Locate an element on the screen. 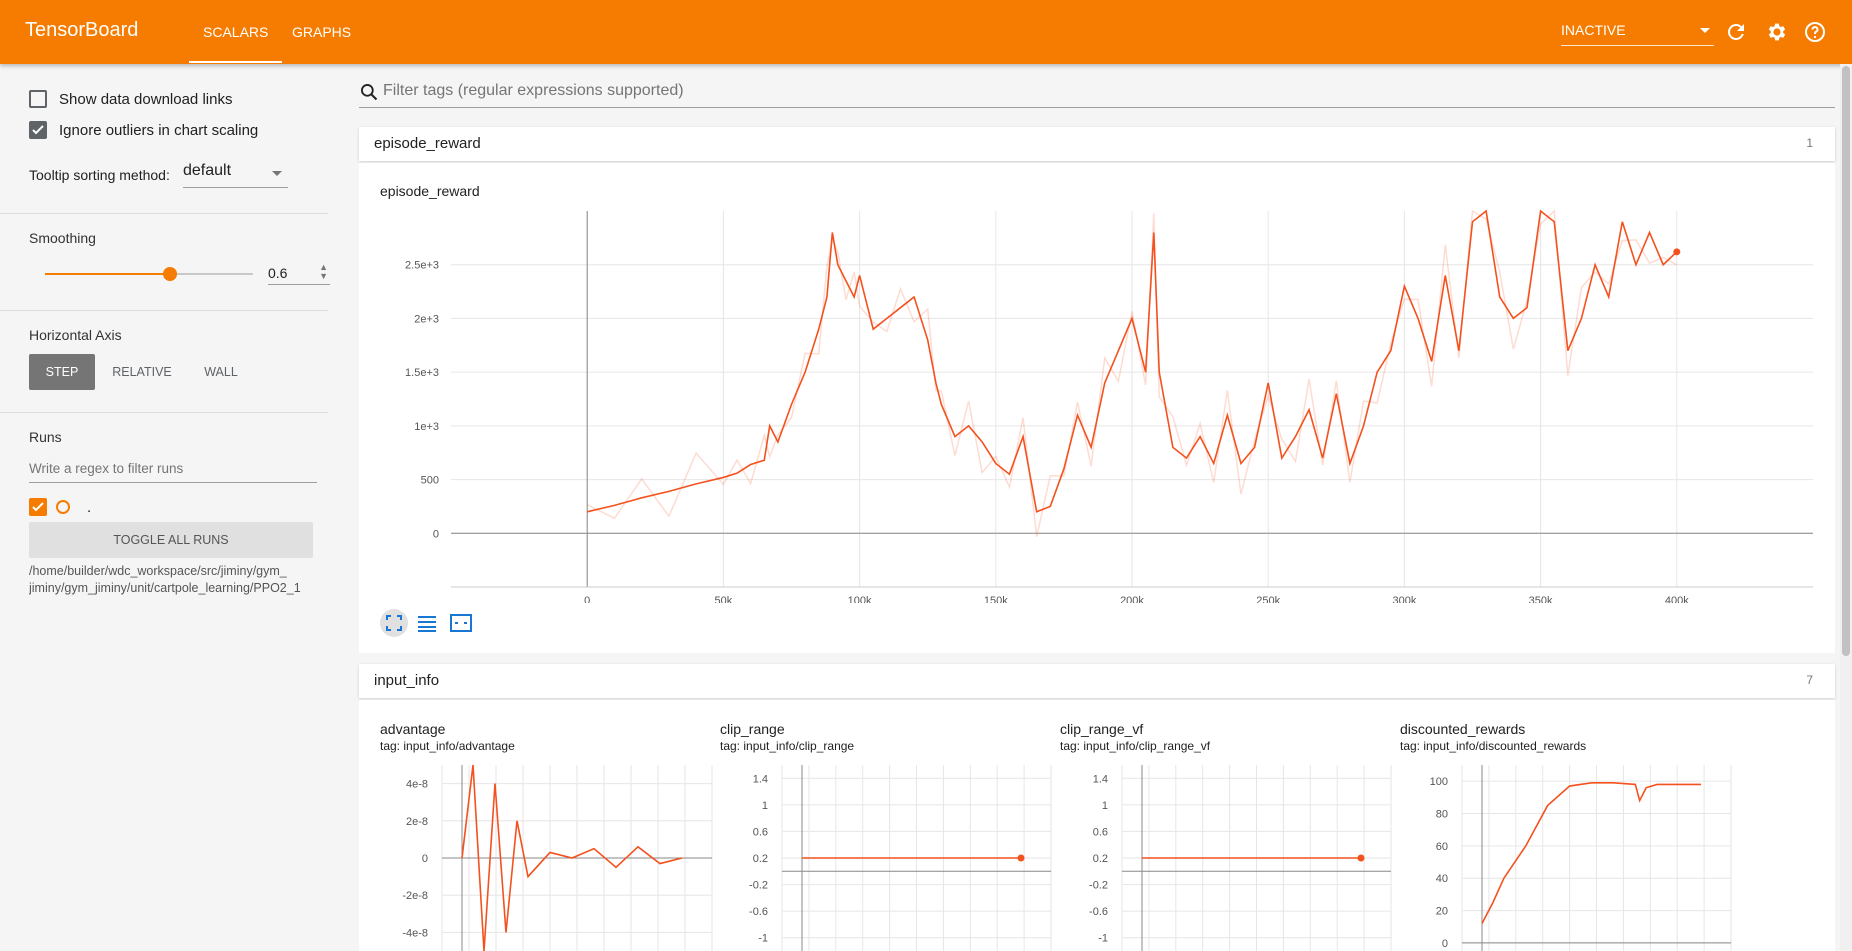  category-name: input_info is located at coordinates (407, 680).